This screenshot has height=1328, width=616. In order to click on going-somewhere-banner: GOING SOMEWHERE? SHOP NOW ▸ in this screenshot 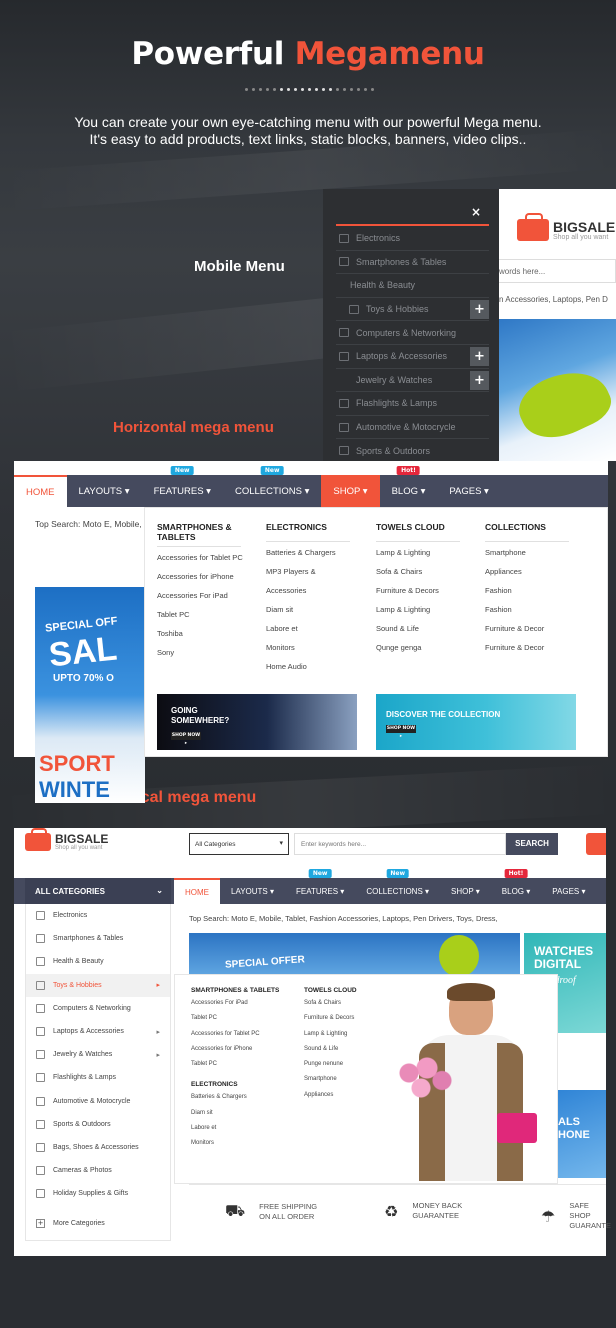, I will do `click(257, 722)`.